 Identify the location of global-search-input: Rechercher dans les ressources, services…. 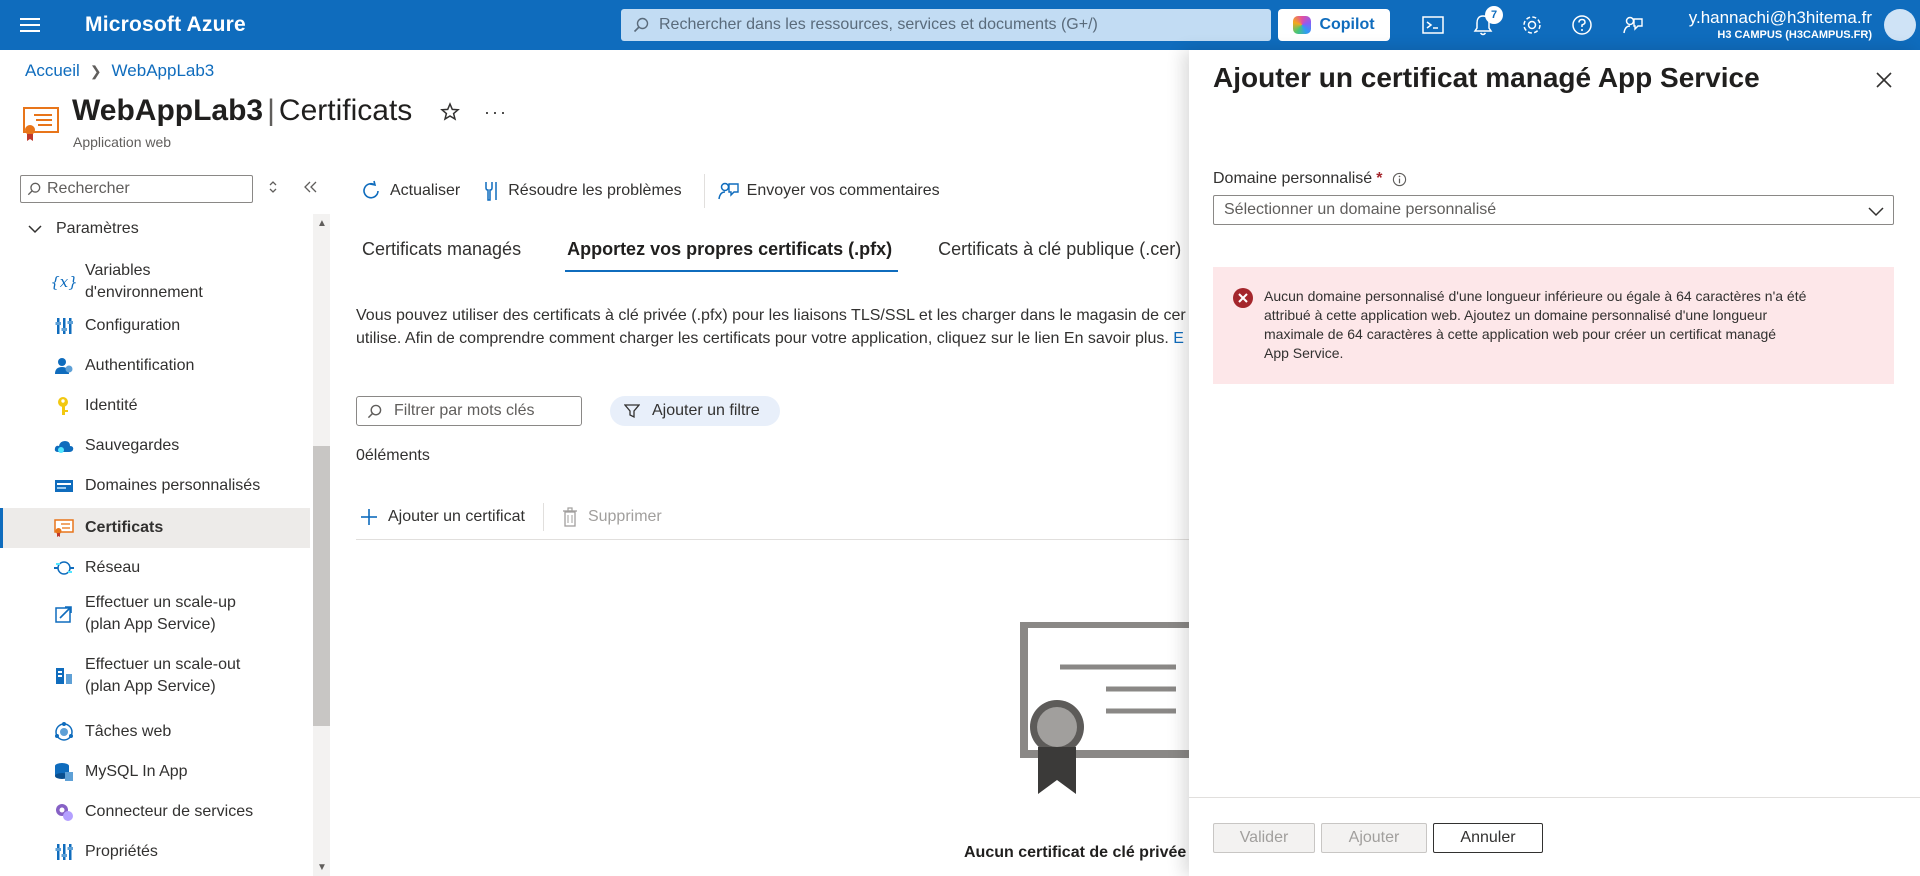
(946, 25).